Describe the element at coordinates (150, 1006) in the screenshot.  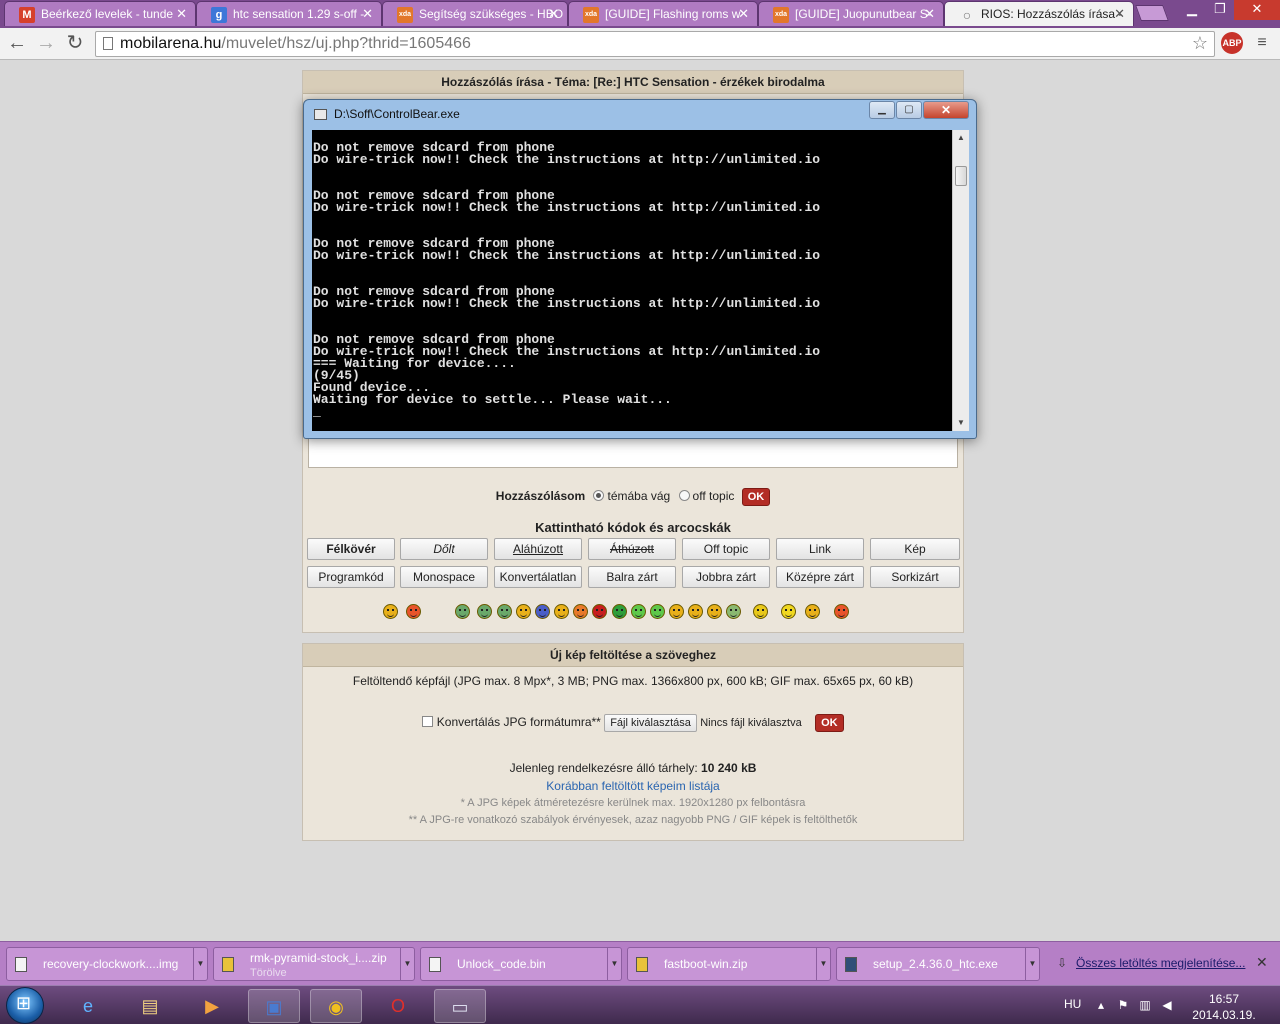
I see `explorer-icon: ▤` at that location.